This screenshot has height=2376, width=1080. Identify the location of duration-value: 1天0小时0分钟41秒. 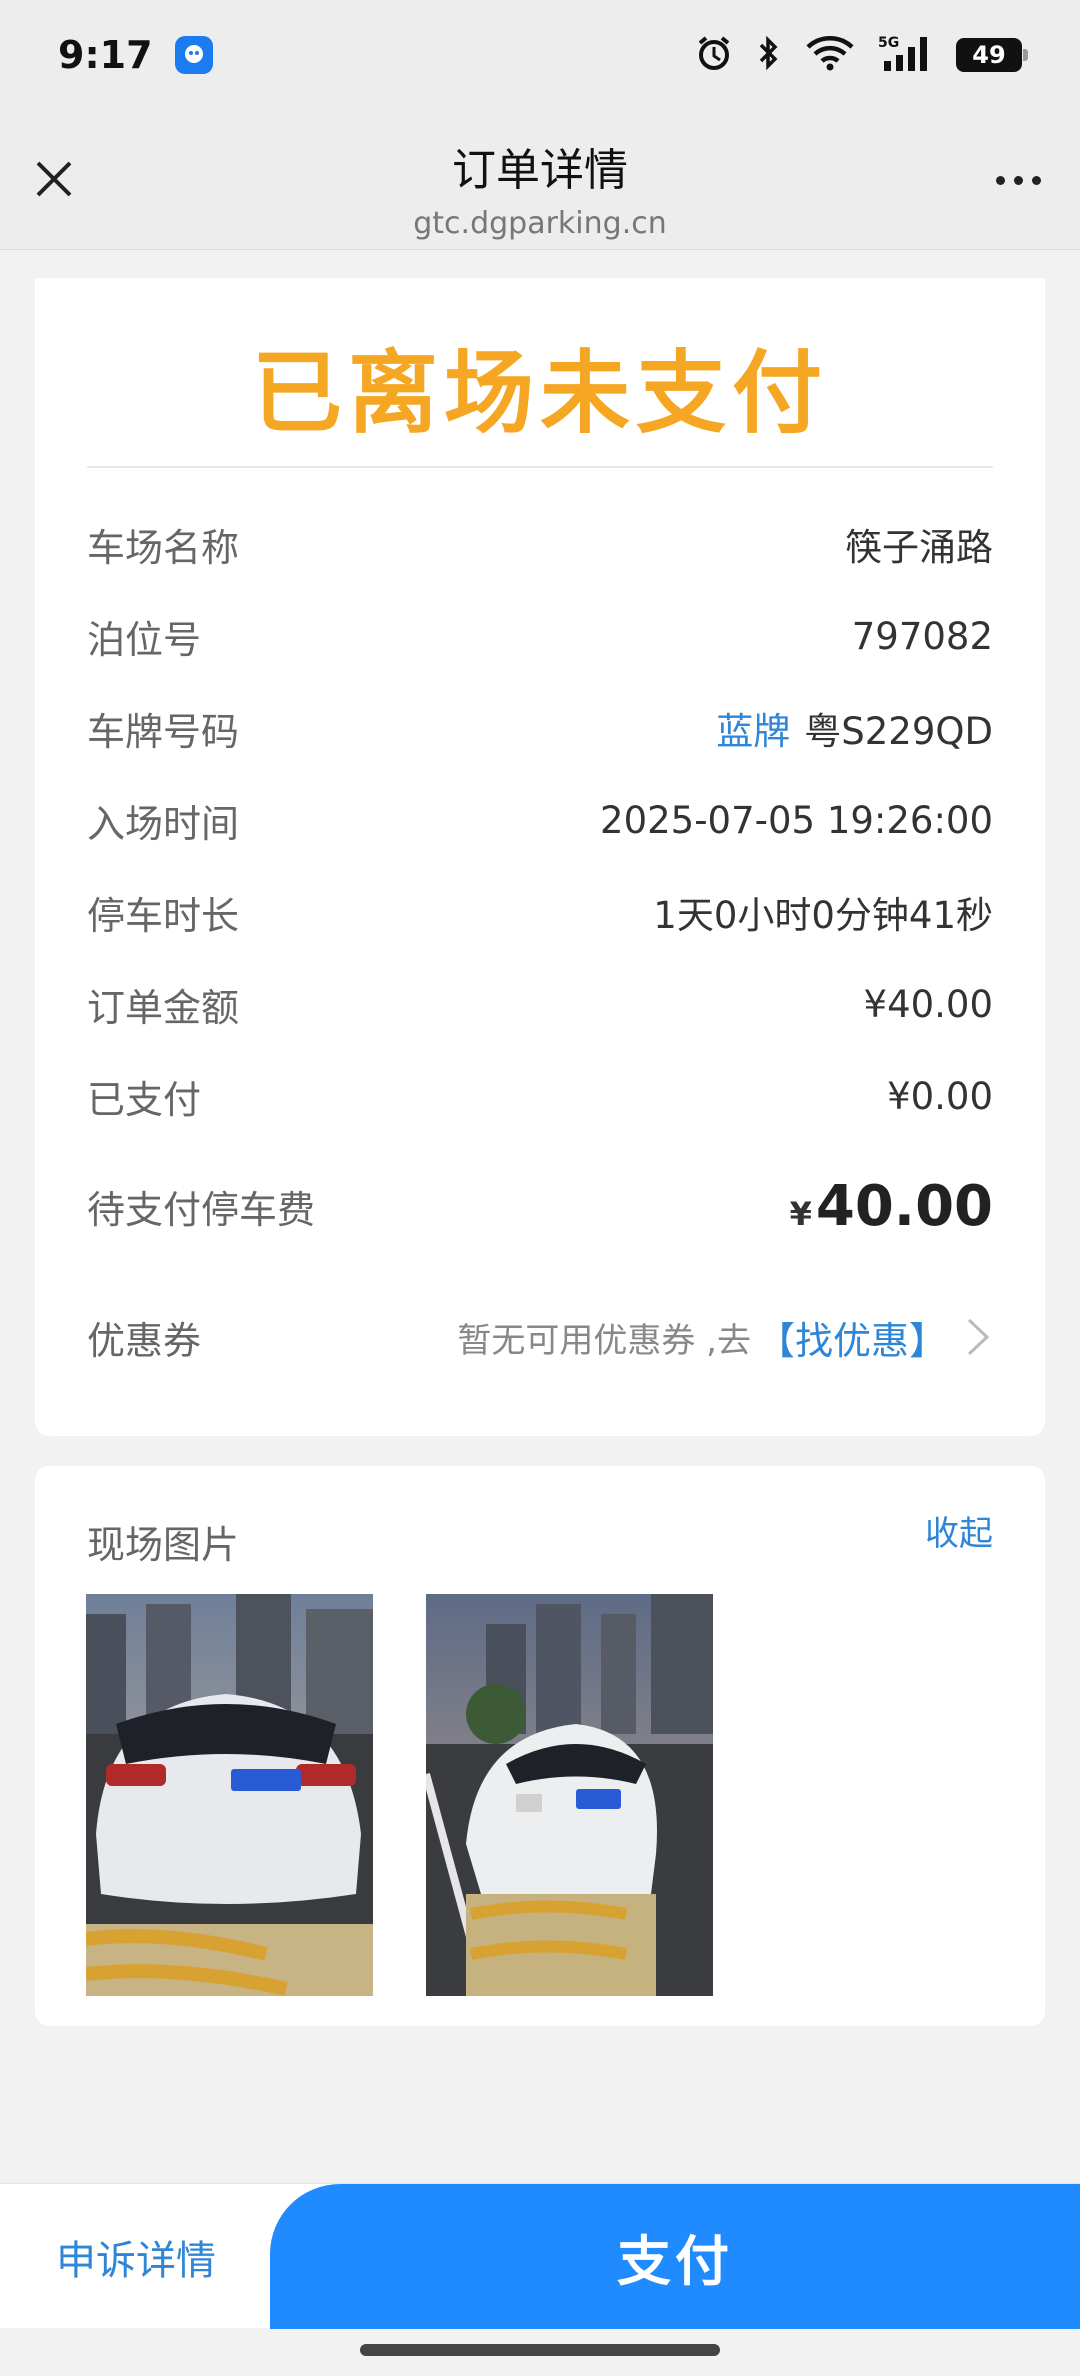
(823, 915).